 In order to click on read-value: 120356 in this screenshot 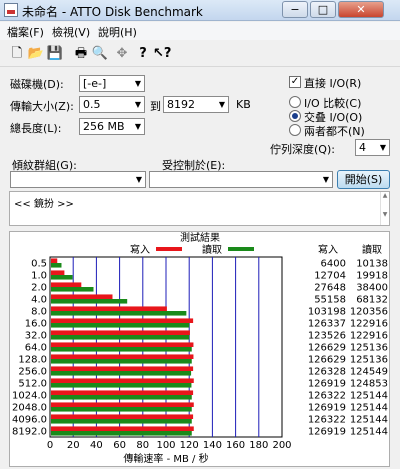, I will do `click(369, 312)`.